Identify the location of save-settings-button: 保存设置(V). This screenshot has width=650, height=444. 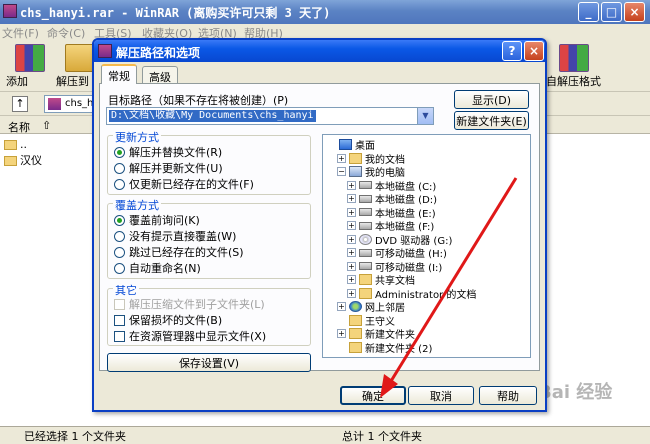
(209, 362).